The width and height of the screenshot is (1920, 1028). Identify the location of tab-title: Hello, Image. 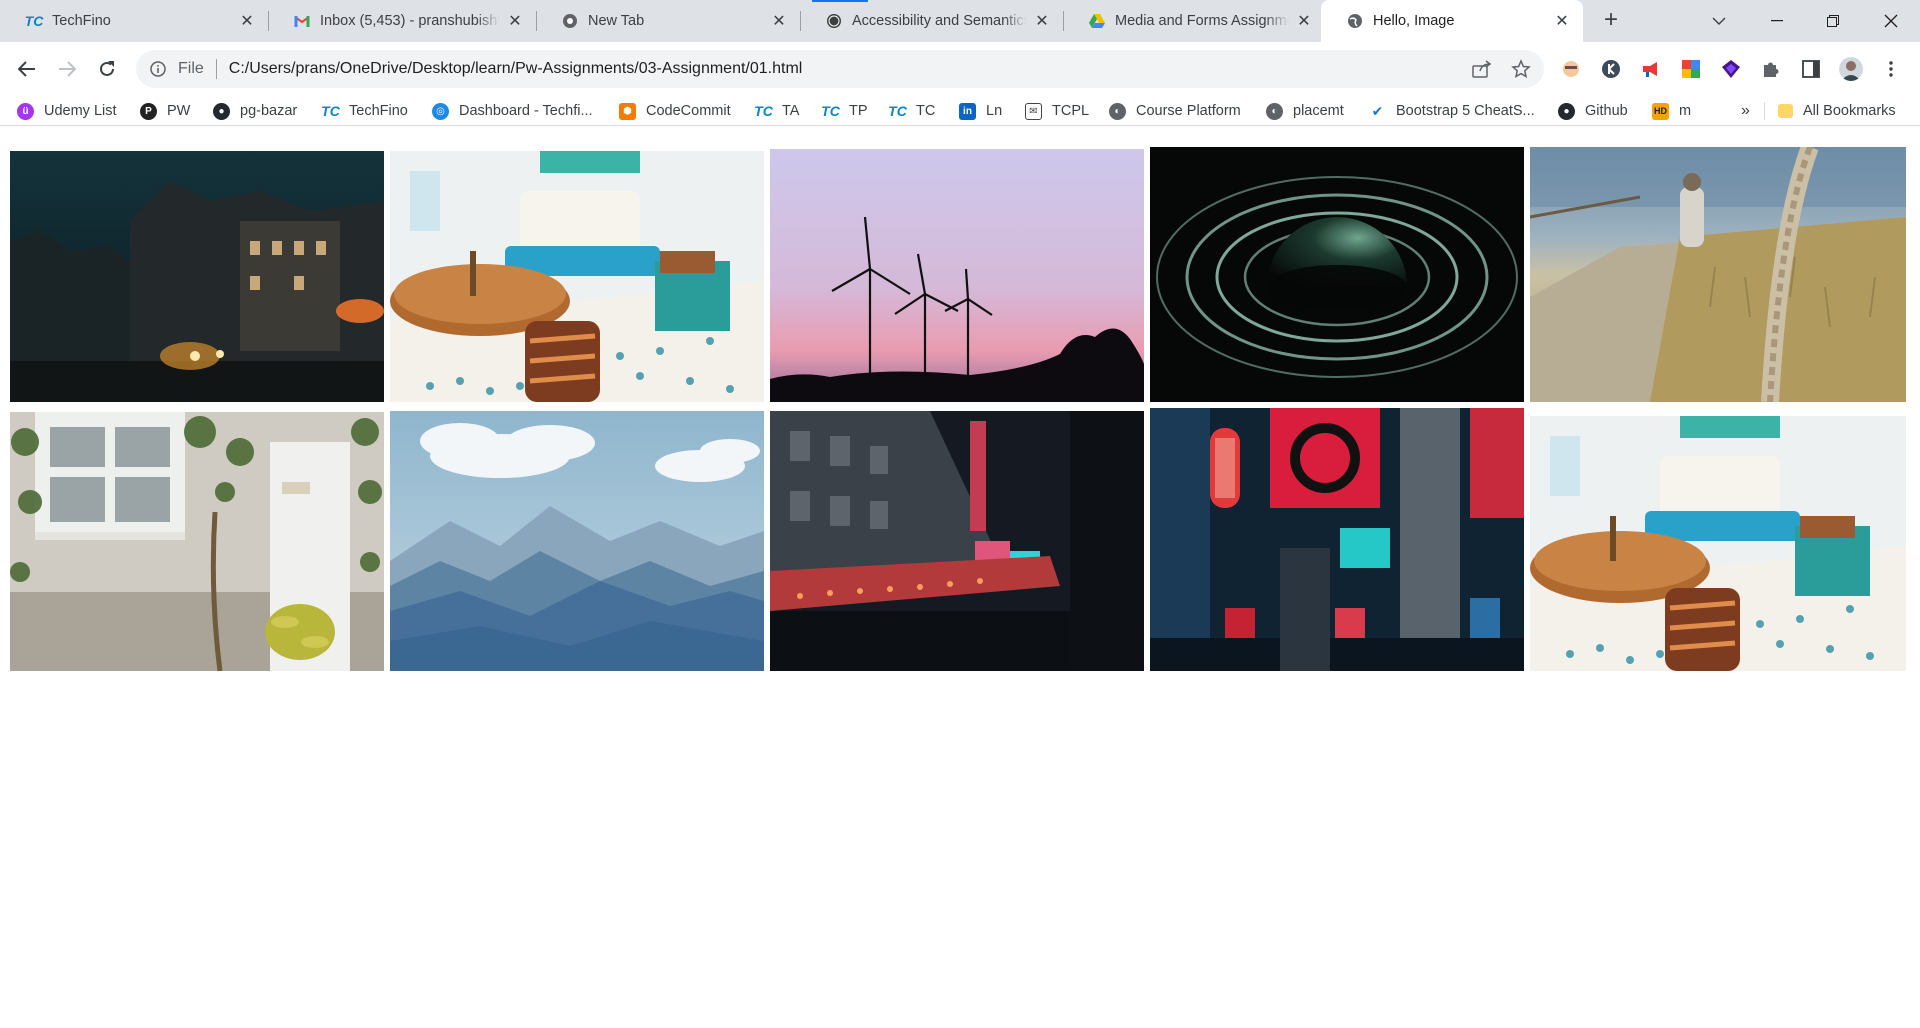
(1414, 21).